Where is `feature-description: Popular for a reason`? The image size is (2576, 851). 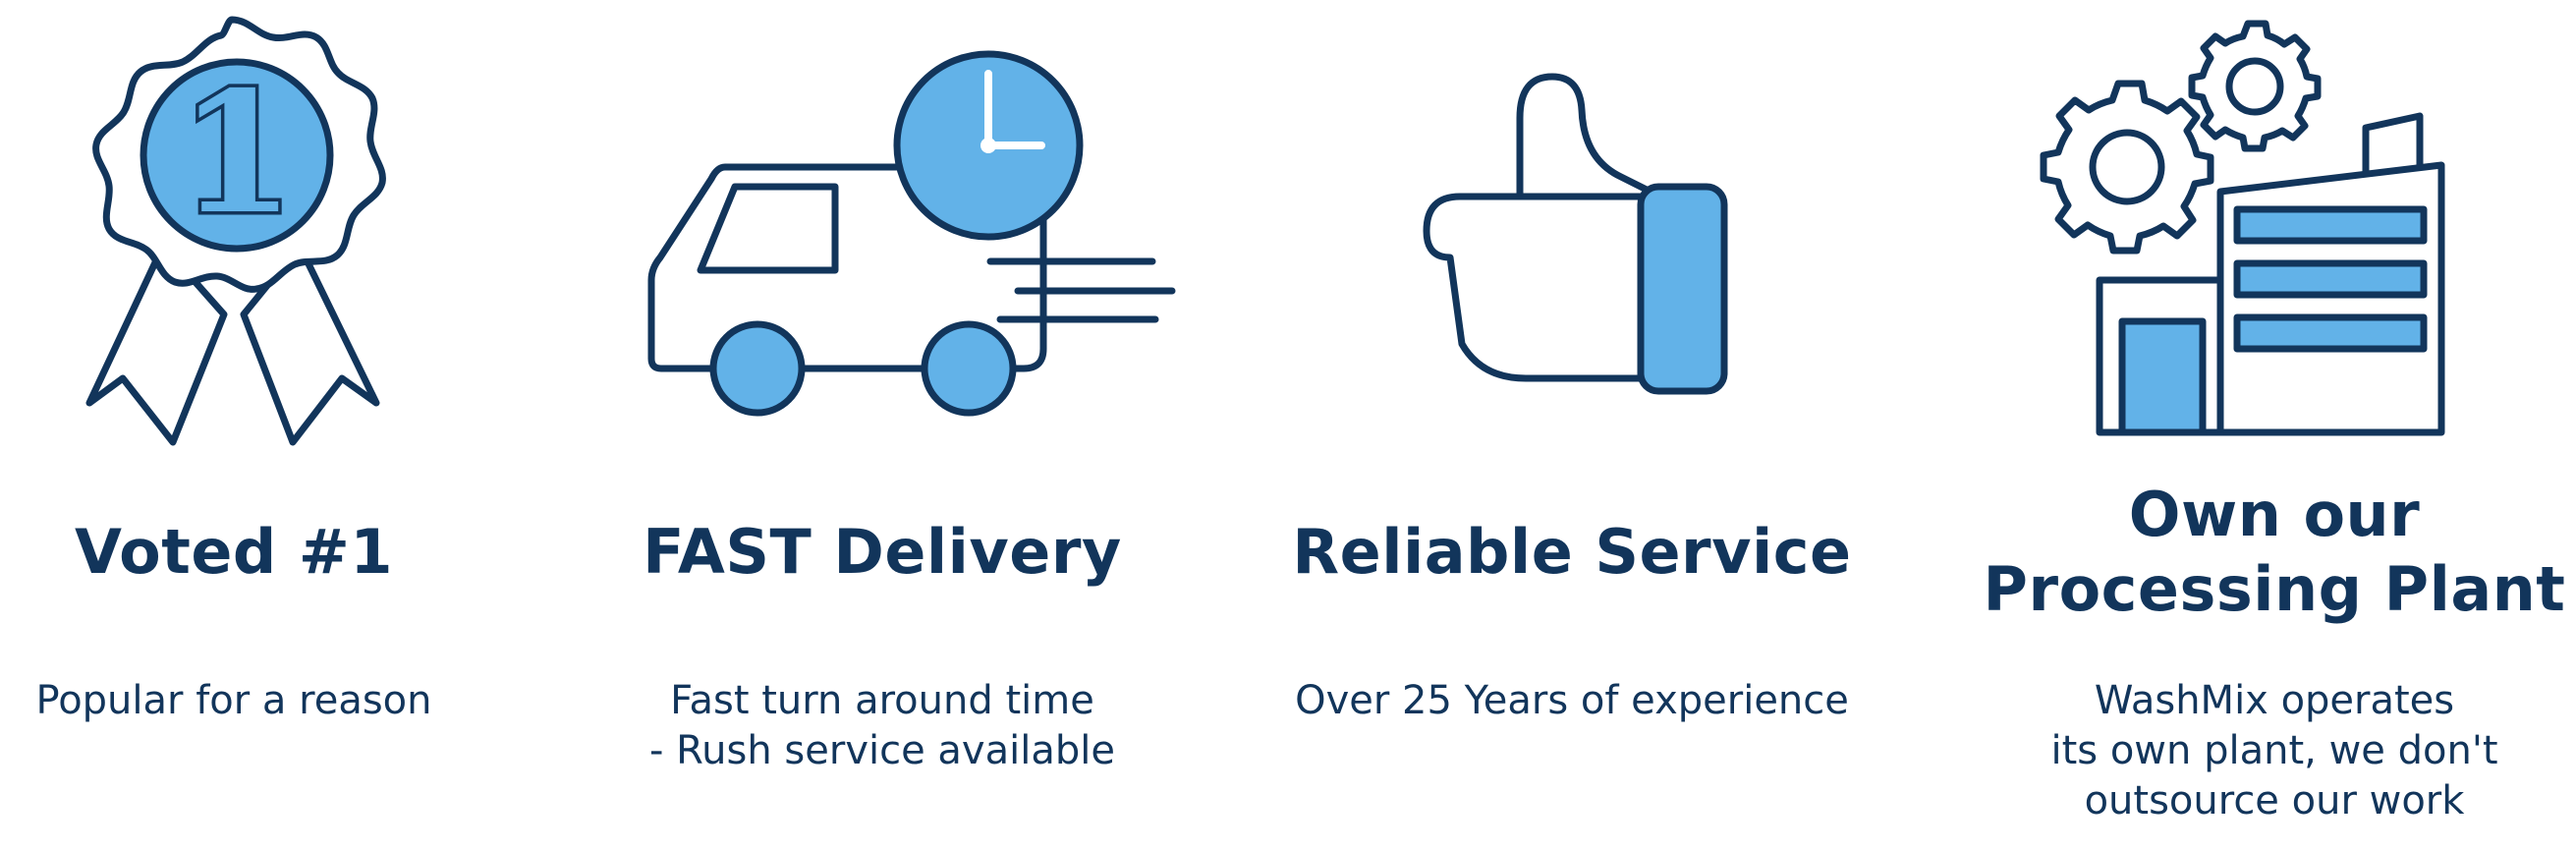 feature-description: Popular for a reason is located at coordinates (269, 701).